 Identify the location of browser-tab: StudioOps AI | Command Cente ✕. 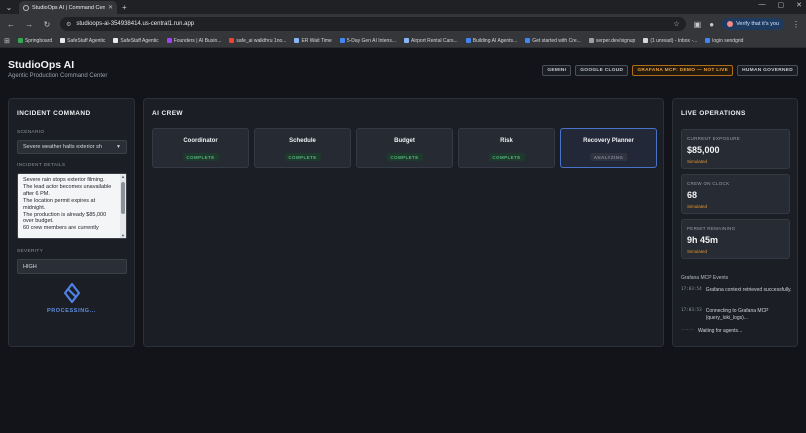
(68, 7).